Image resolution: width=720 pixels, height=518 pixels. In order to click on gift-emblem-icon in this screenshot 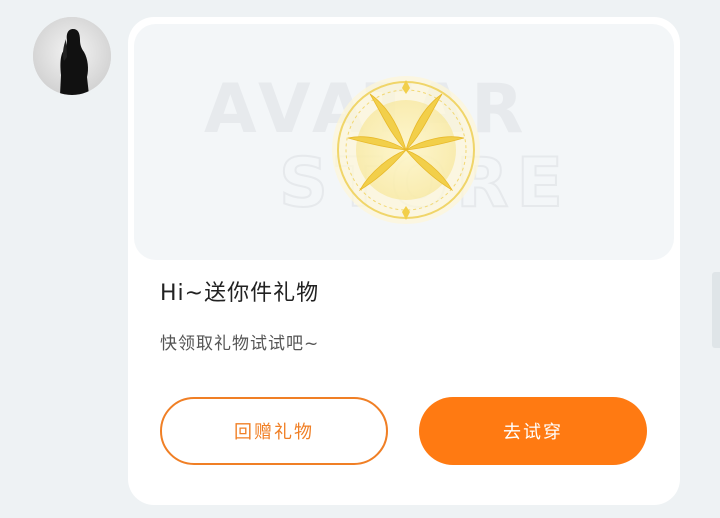, I will do `click(406, 150)`.